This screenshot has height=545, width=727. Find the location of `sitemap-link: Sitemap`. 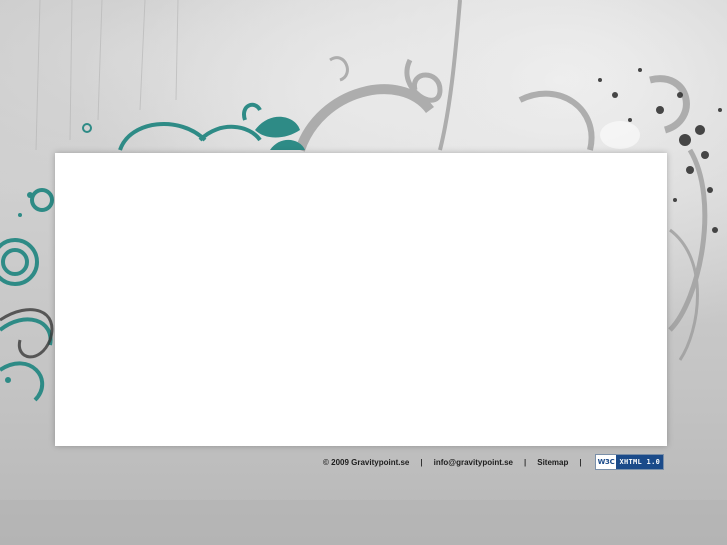

sitemap-link: Sitemap is located at coordinates (552, 462).